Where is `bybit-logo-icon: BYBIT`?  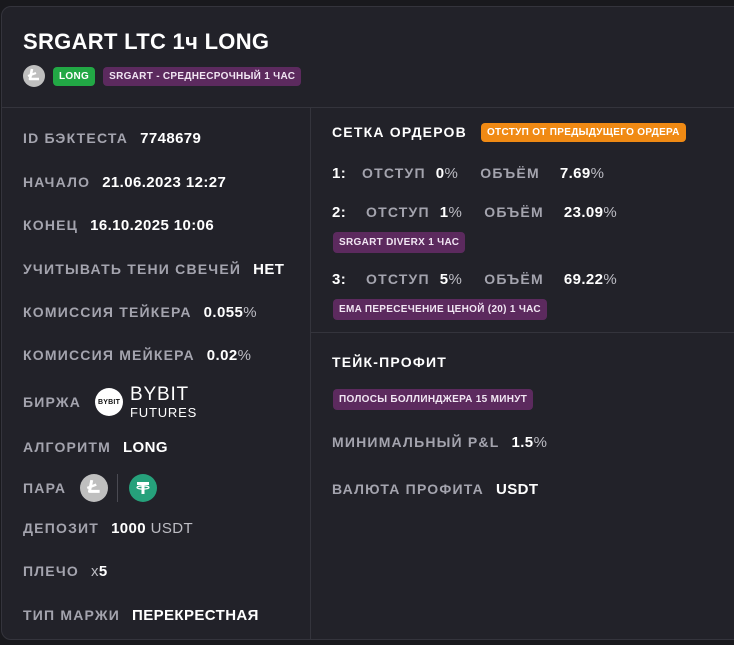
bybit-logo-icon: BYBIT is located at coordinates (109, 402).